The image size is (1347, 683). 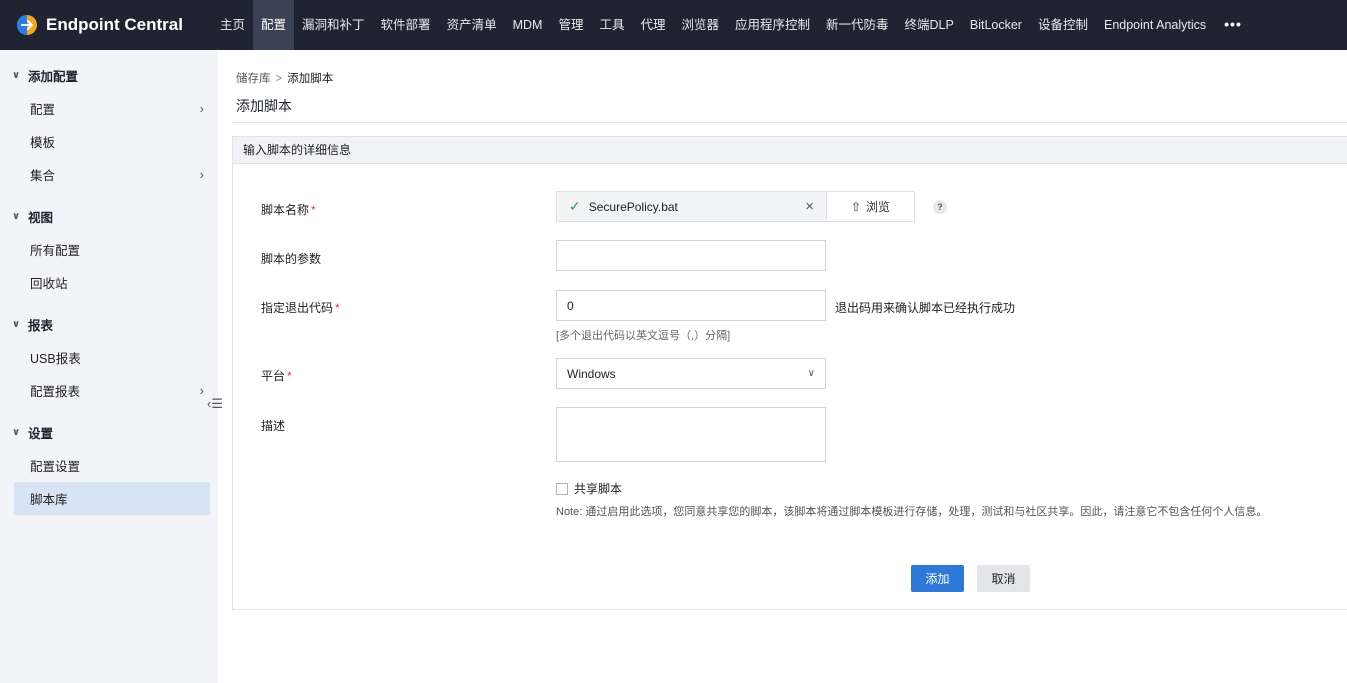 What do you see at coordinates (109, 357) in the screenshot?
I see `sidebar-item-usb-reports: USB报表` at bounding box center [109, 357].